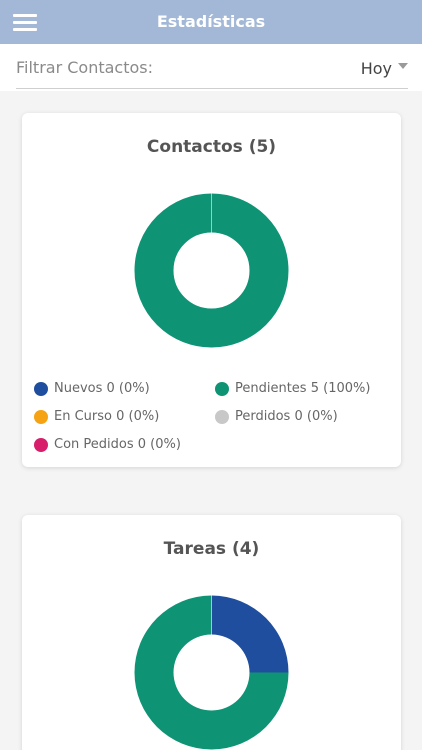  What do you see at coordinates (41, 388) in the screenshot?
I see `legend-dot-nuevos` at bounding box center [41, 388].